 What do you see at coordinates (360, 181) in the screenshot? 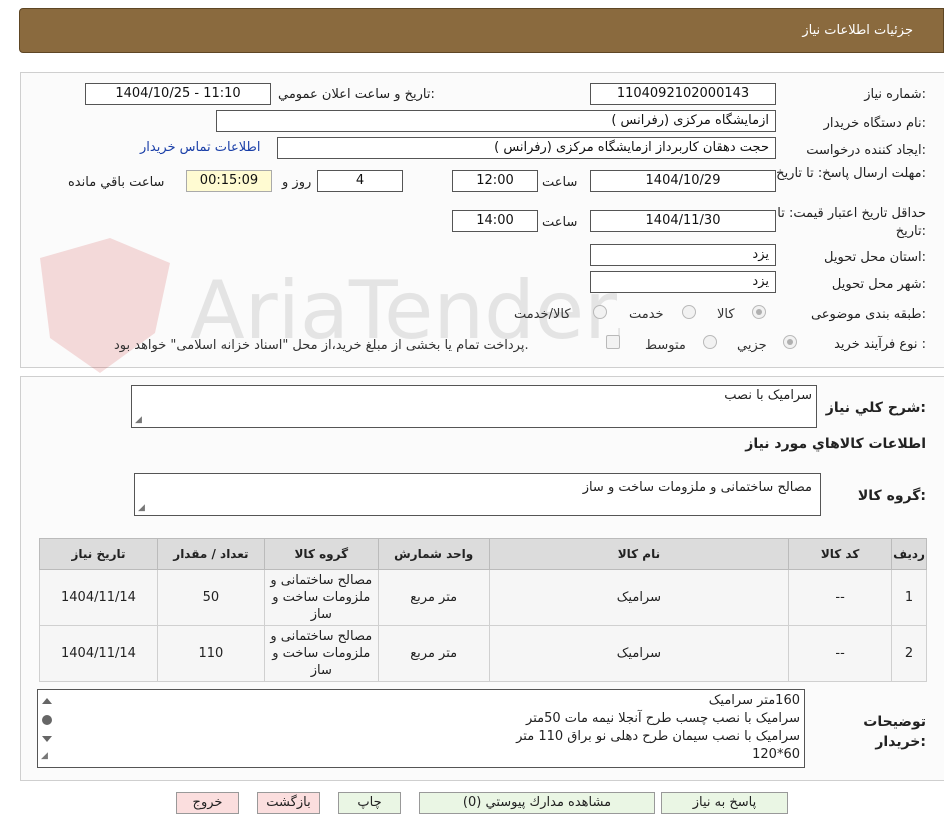
I see `days-field: 4` at bounding box center [360, 181].